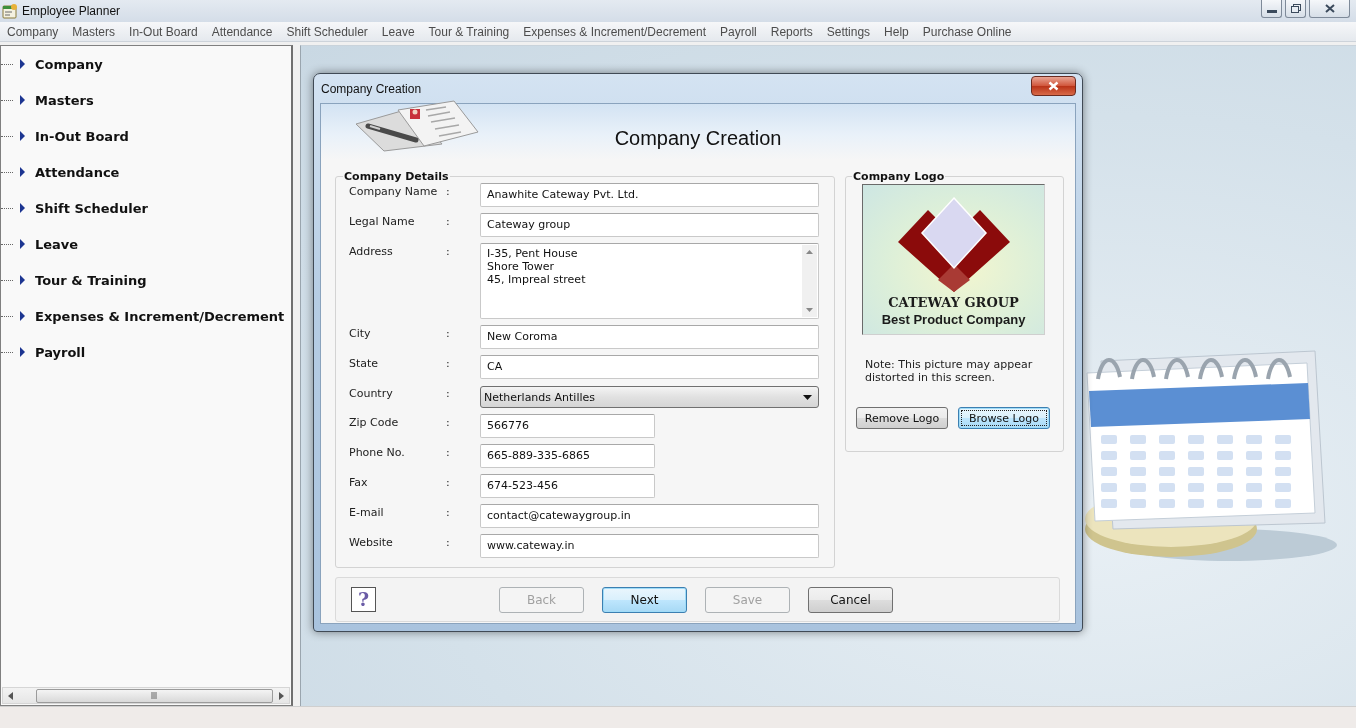 The height and width of the screenshot is (728, 1356). What do you see at coordinates (1271, 9) in the screenshot?
I see `minimize-button` at bounding box center [1271, 9].